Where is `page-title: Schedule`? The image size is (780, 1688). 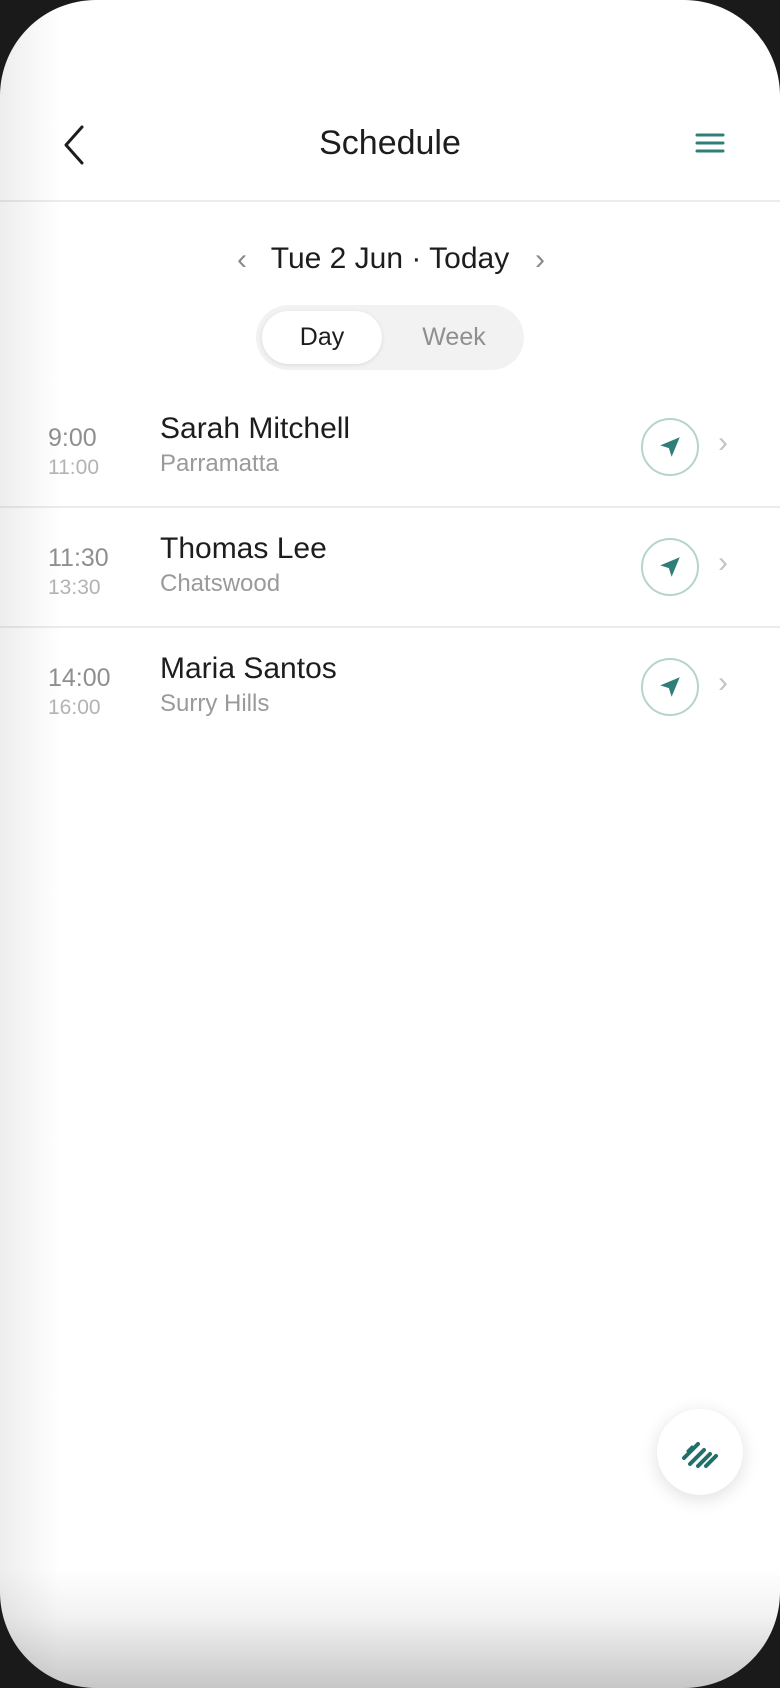 page-title: Schedule is located at coordinates (390, 143).